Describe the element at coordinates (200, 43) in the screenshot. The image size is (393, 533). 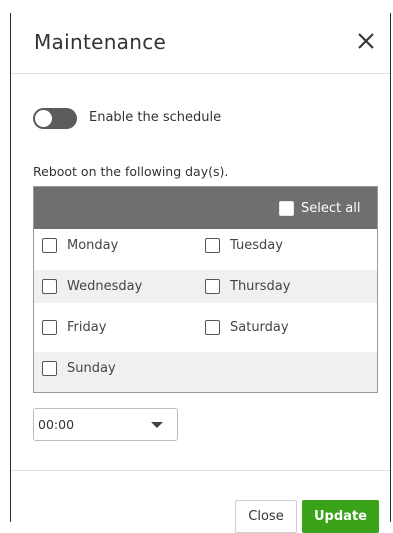
I see `dialog-header: Maintenance` at that location.